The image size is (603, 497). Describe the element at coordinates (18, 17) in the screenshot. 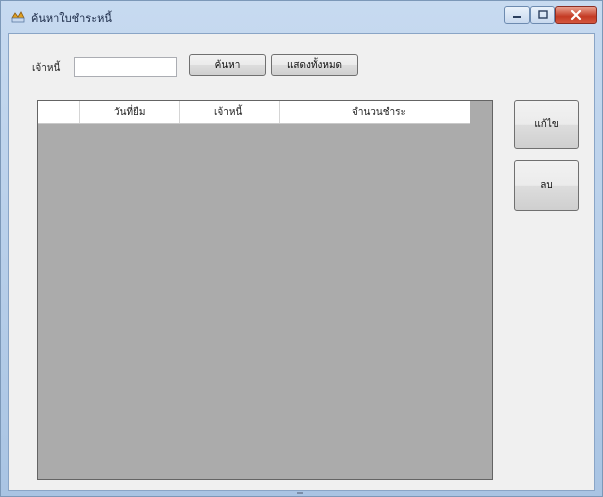

I see `app-icon` at that location.